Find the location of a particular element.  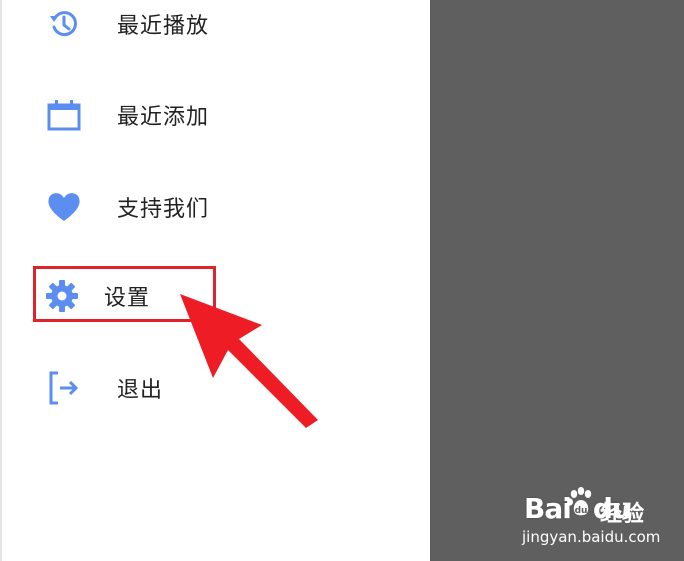

menu-item-label: 退出 is located at coordinates (140, 390).